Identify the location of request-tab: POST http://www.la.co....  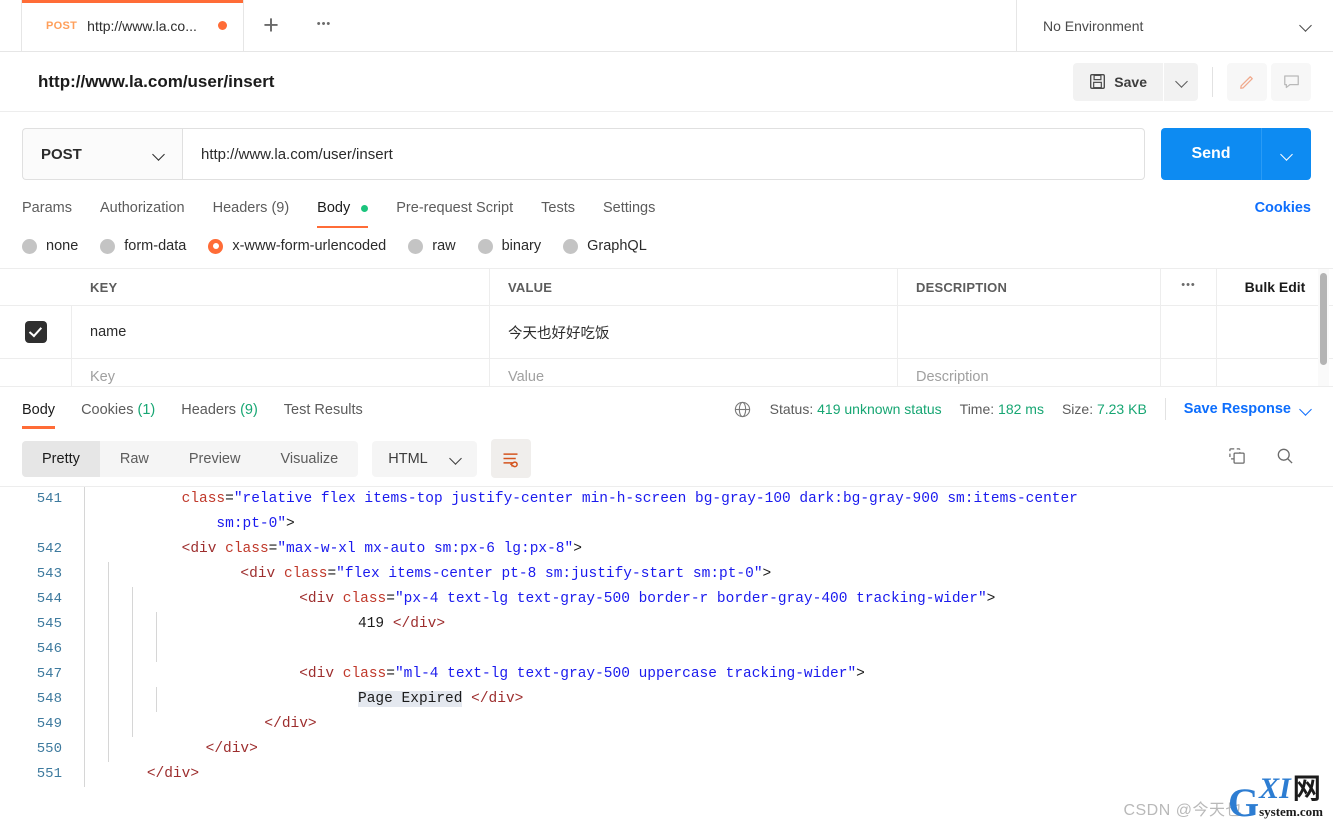
(133, 25).